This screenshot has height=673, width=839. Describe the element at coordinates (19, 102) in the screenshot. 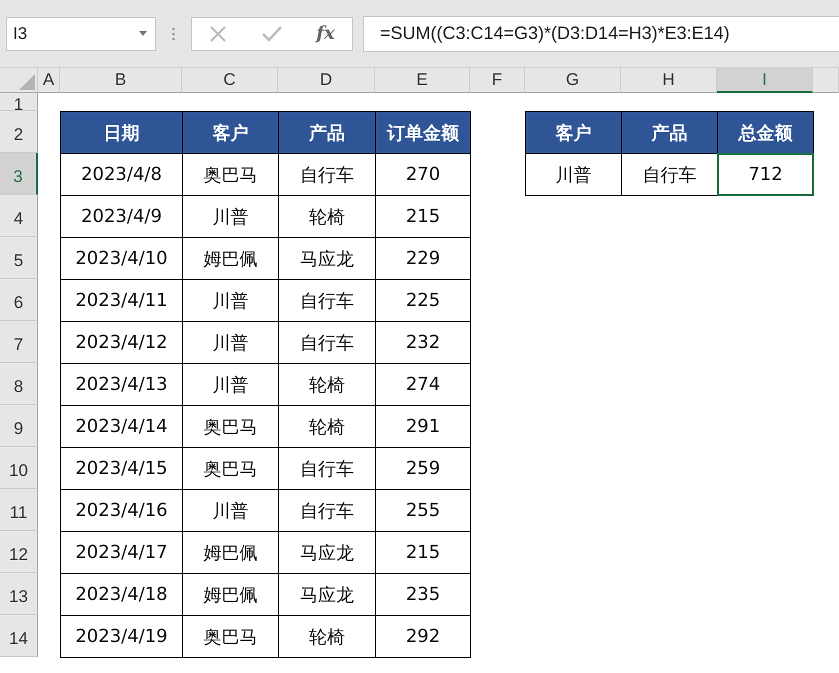

I see `row-header: 1` at that location.